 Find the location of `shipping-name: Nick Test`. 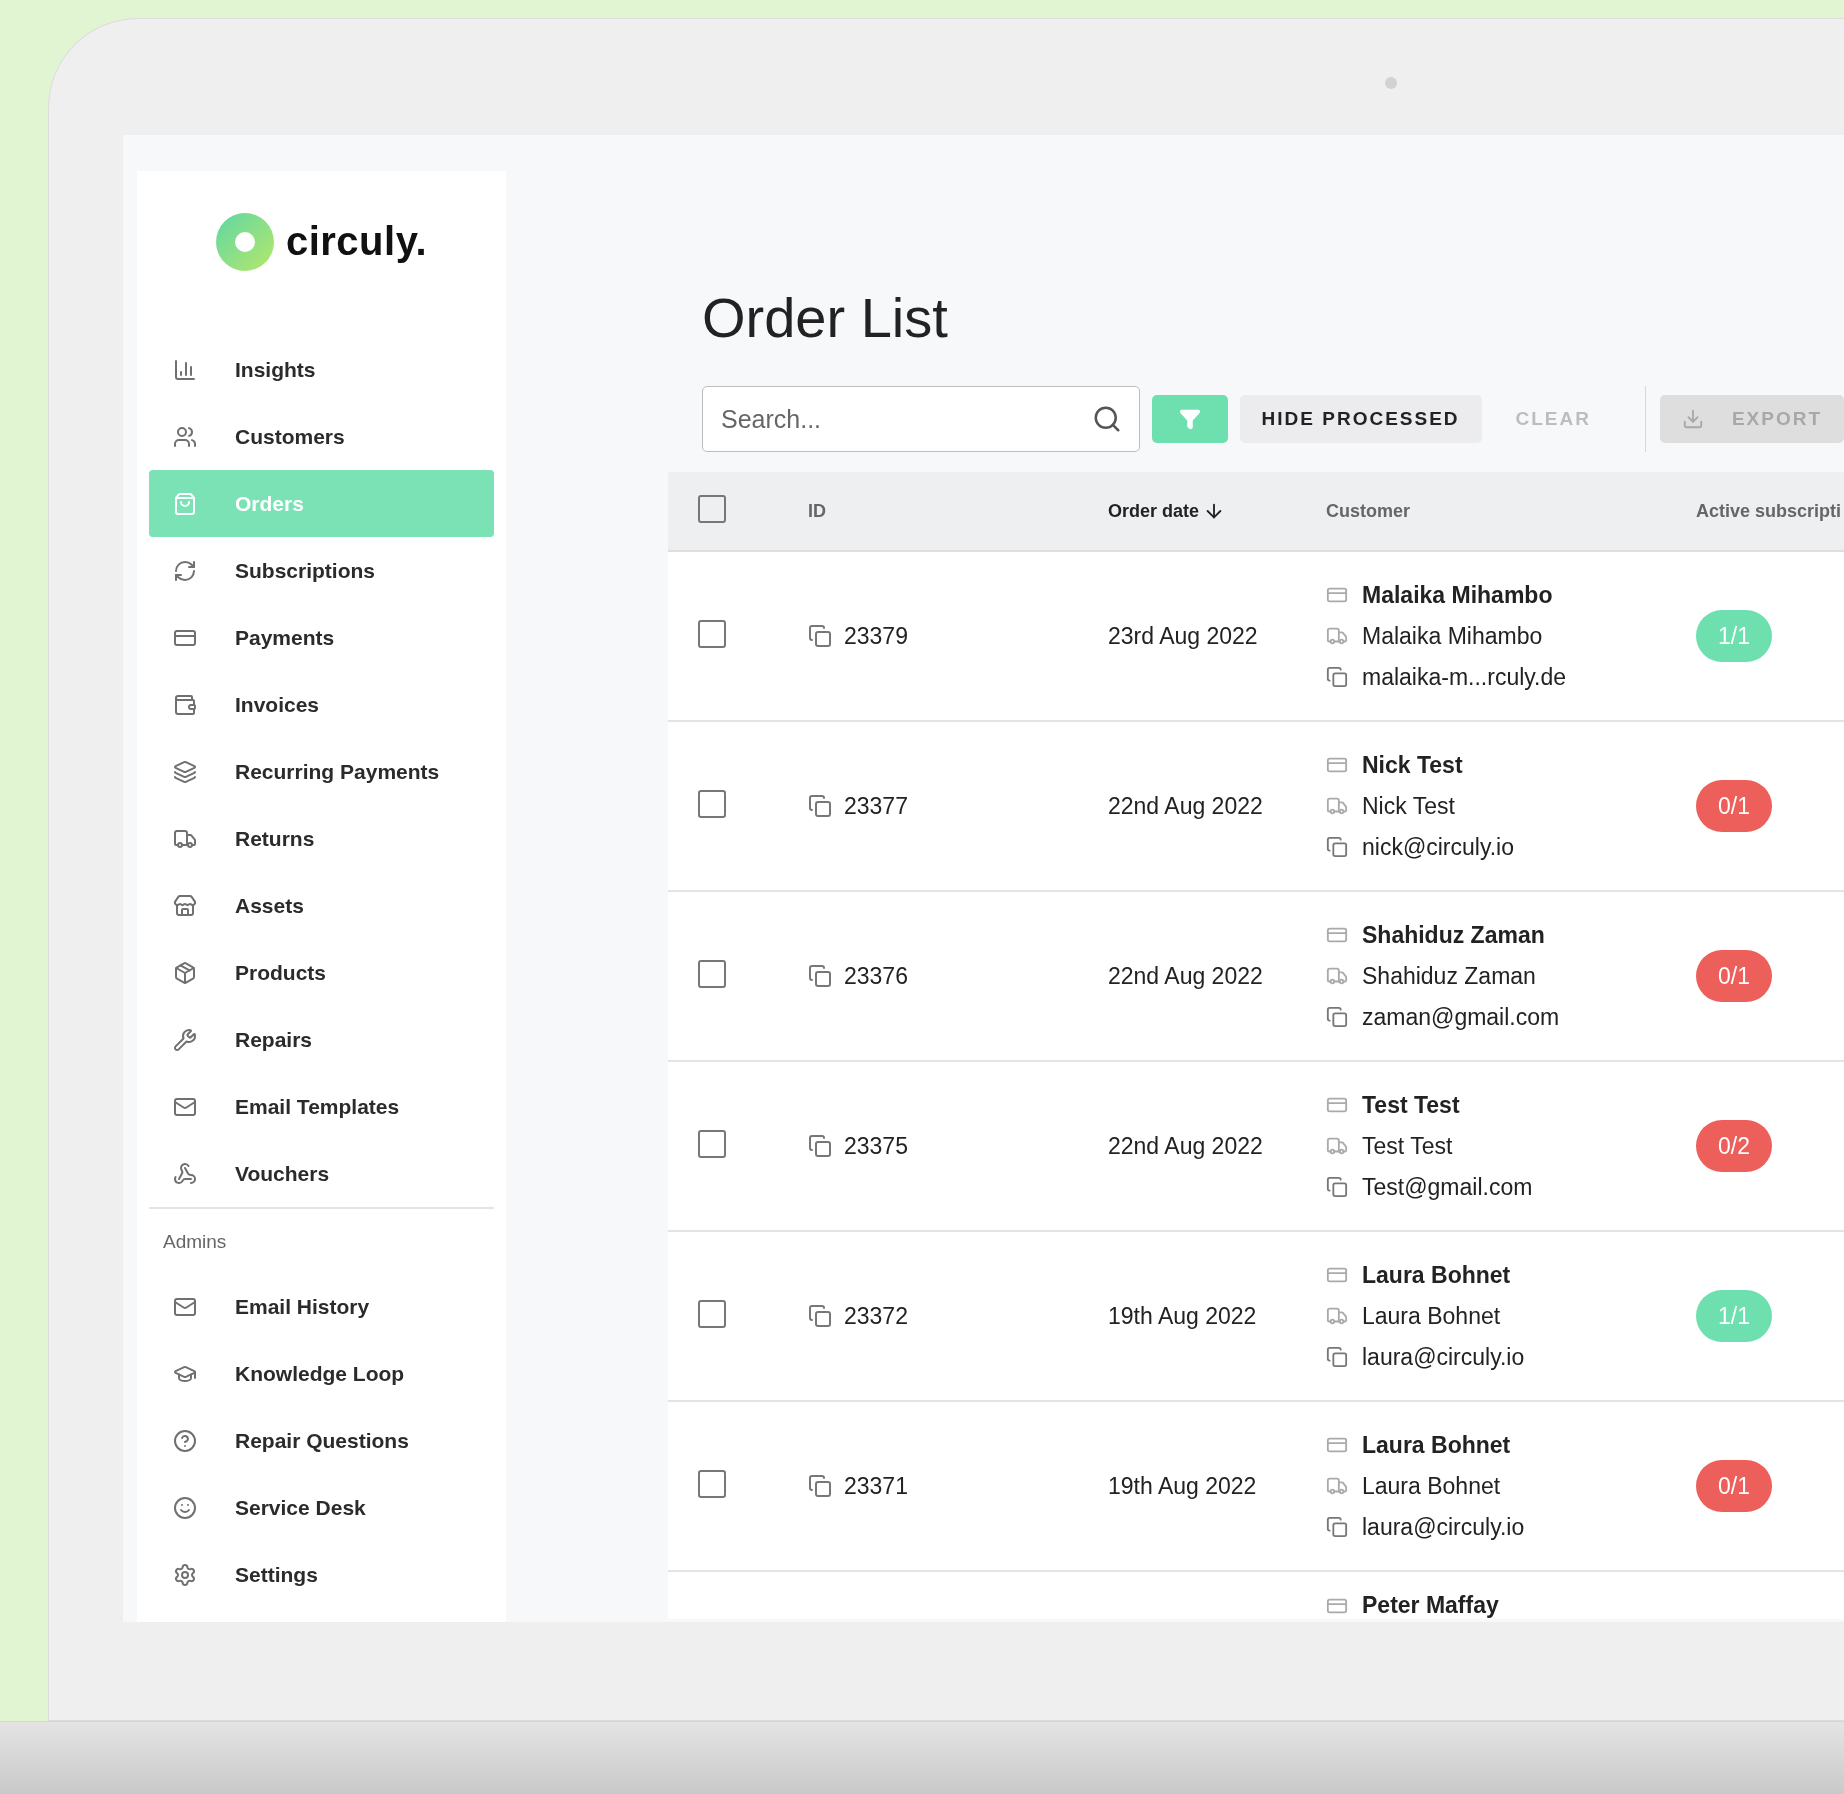

shipping-name: Nick Test is located at coordinates (1511, 806).